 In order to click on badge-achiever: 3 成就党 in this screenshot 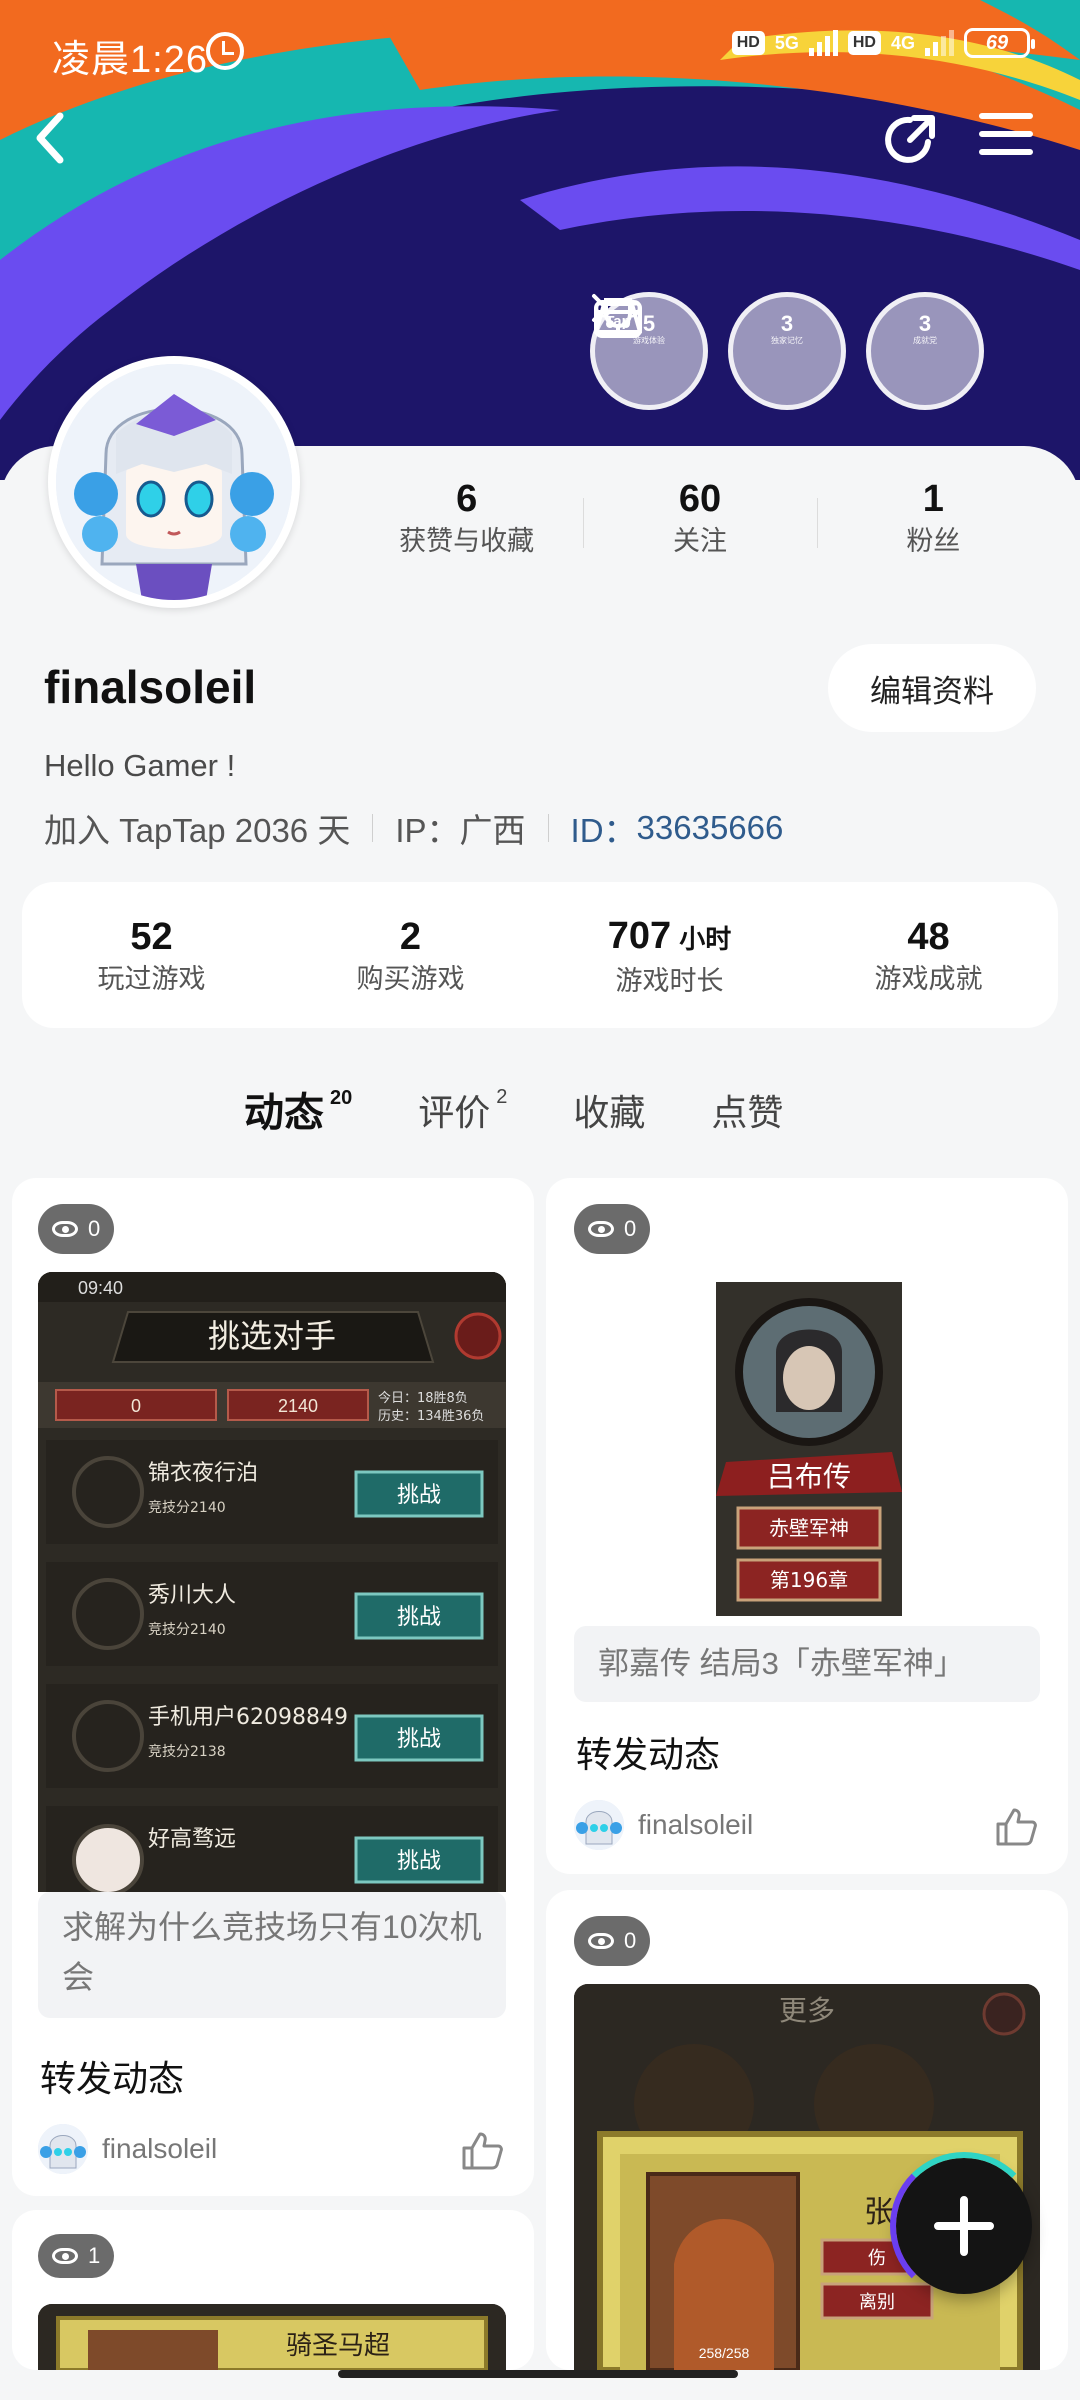, I will do `click(789, 351)`.